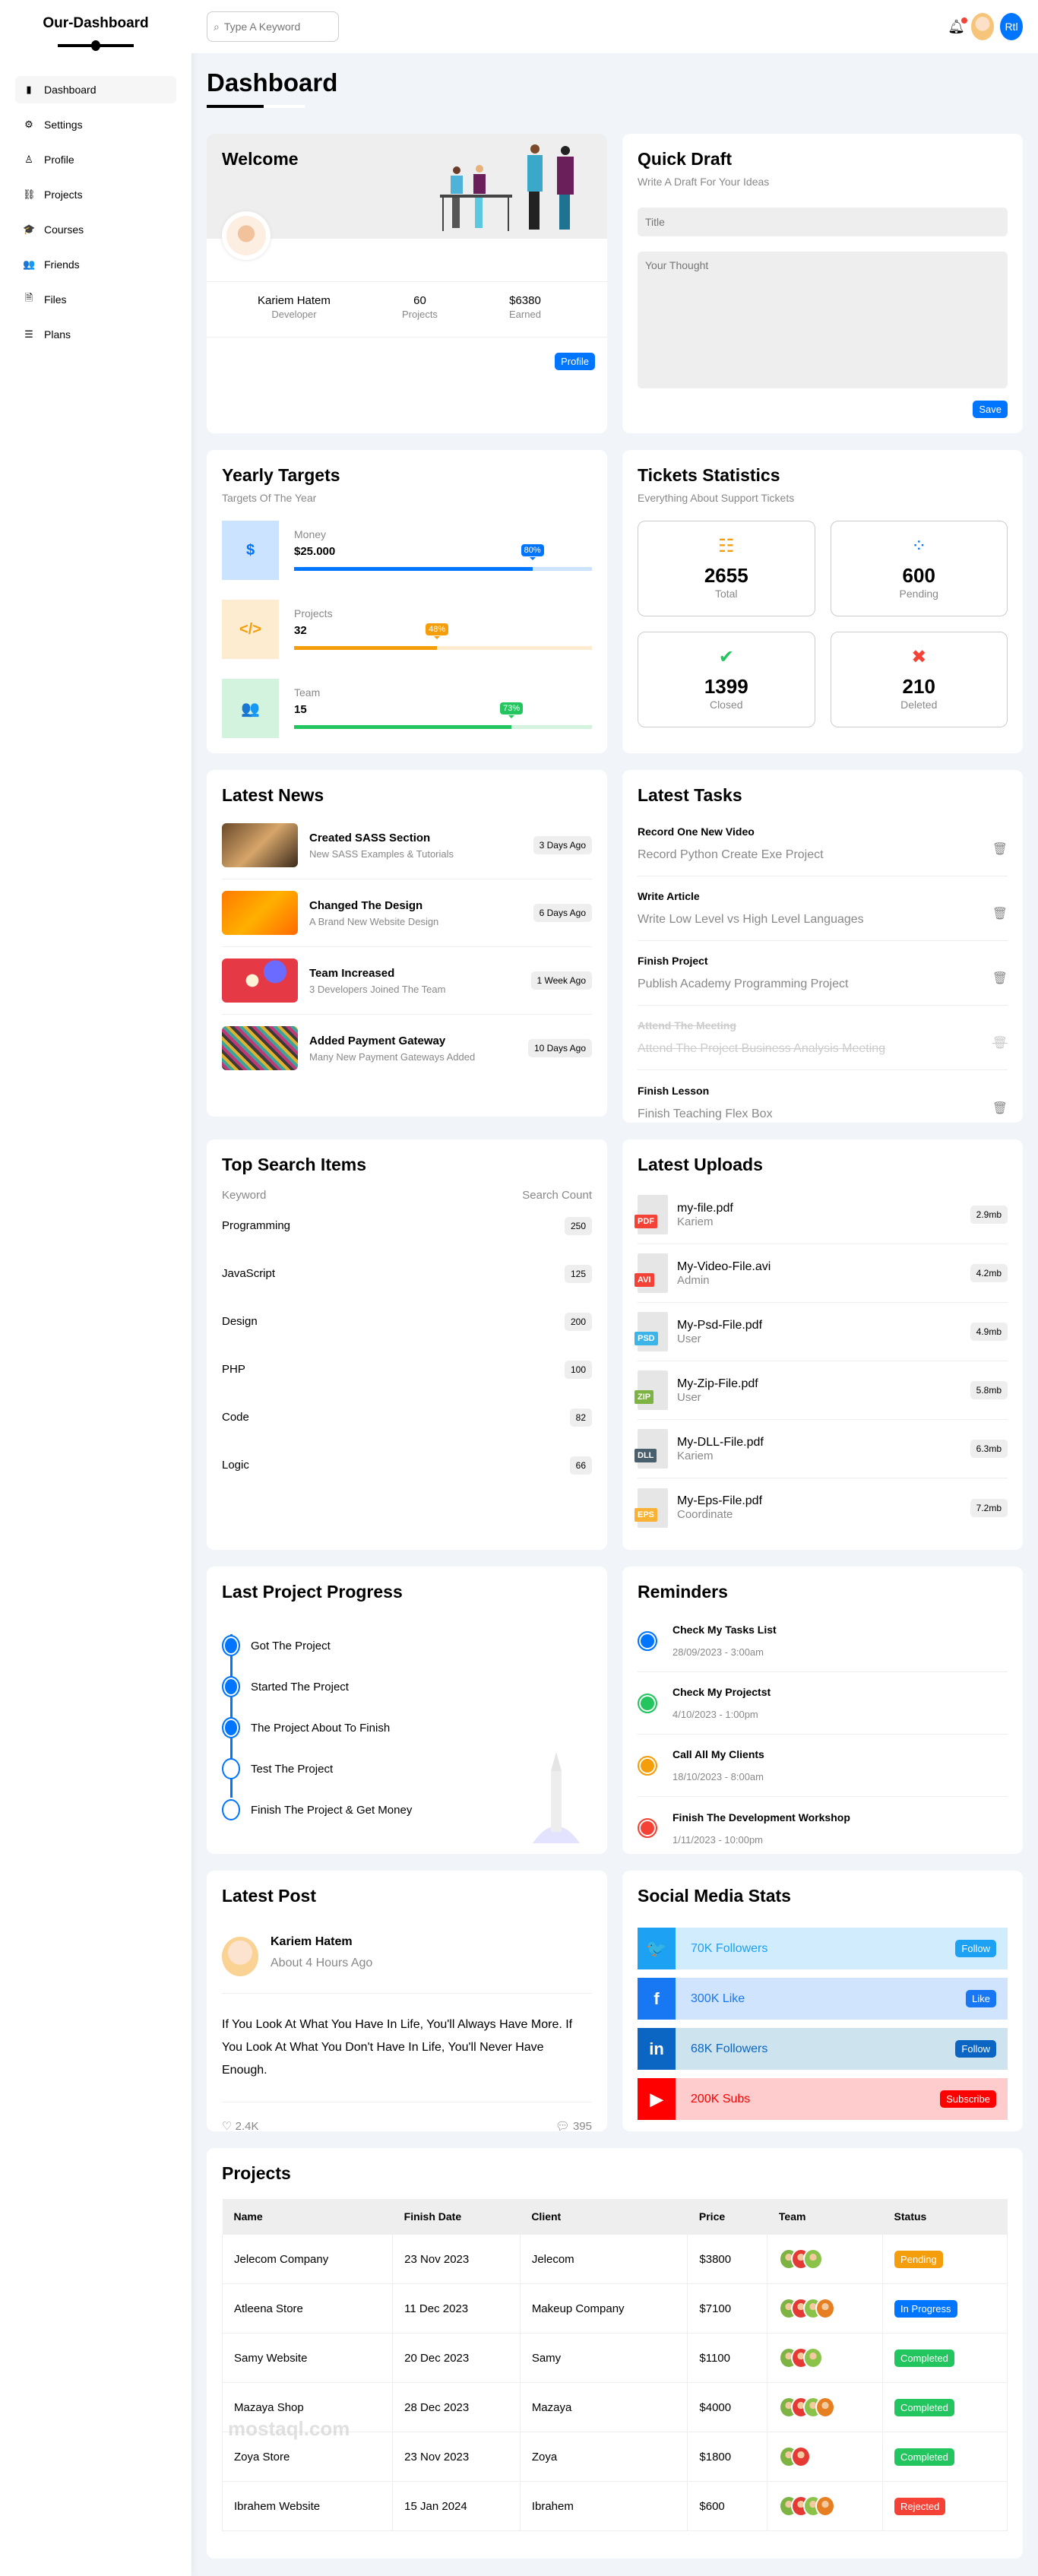  Describe the element at coordinates (573, 2125) in the screenshot. I see `post-comments: 💬︎ 395` at that location.